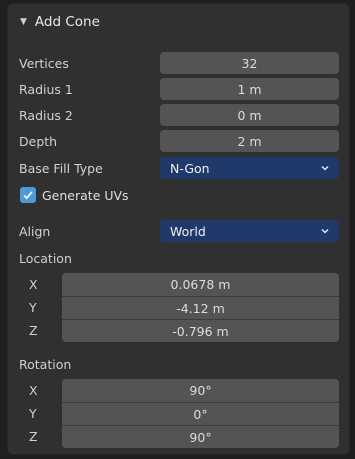  Describe the element at coordinates (61, 168) in the screenshot. I see `base-fill-label: Base Fill Type` at that location.